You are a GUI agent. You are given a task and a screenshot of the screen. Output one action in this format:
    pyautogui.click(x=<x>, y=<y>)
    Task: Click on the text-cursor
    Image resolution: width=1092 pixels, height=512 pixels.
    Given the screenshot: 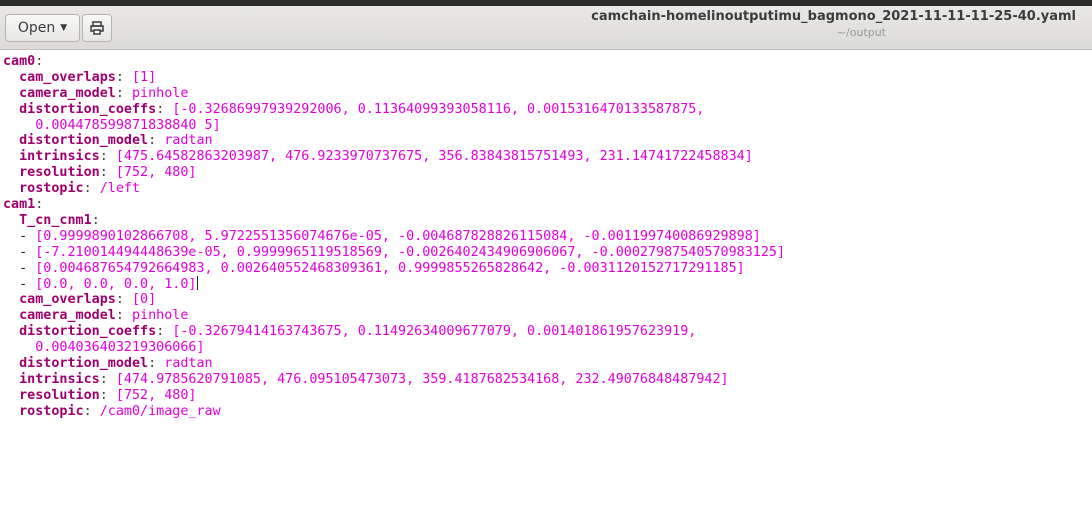 What is the action you would take?
    pyautogui.click(x=197, y=283)
    